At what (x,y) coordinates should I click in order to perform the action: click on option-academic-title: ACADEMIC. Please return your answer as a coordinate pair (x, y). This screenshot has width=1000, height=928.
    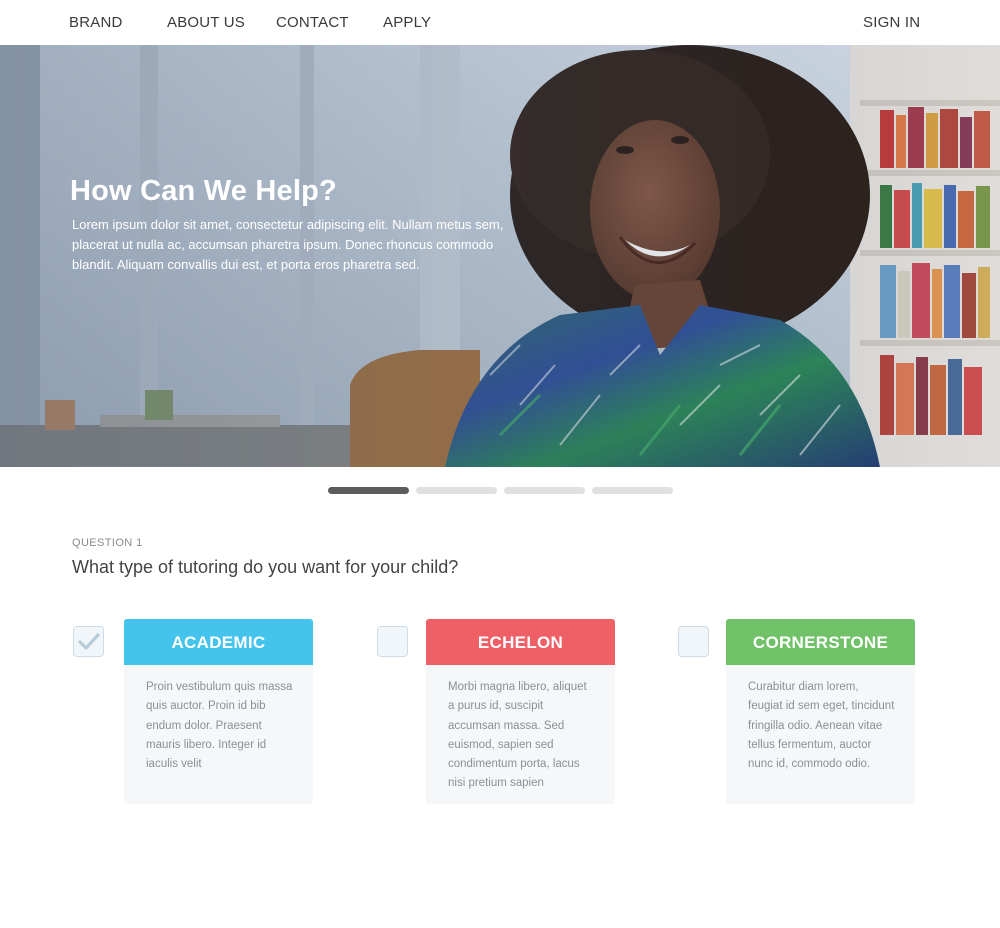
    Looking at the image, I should click on (218, 642).